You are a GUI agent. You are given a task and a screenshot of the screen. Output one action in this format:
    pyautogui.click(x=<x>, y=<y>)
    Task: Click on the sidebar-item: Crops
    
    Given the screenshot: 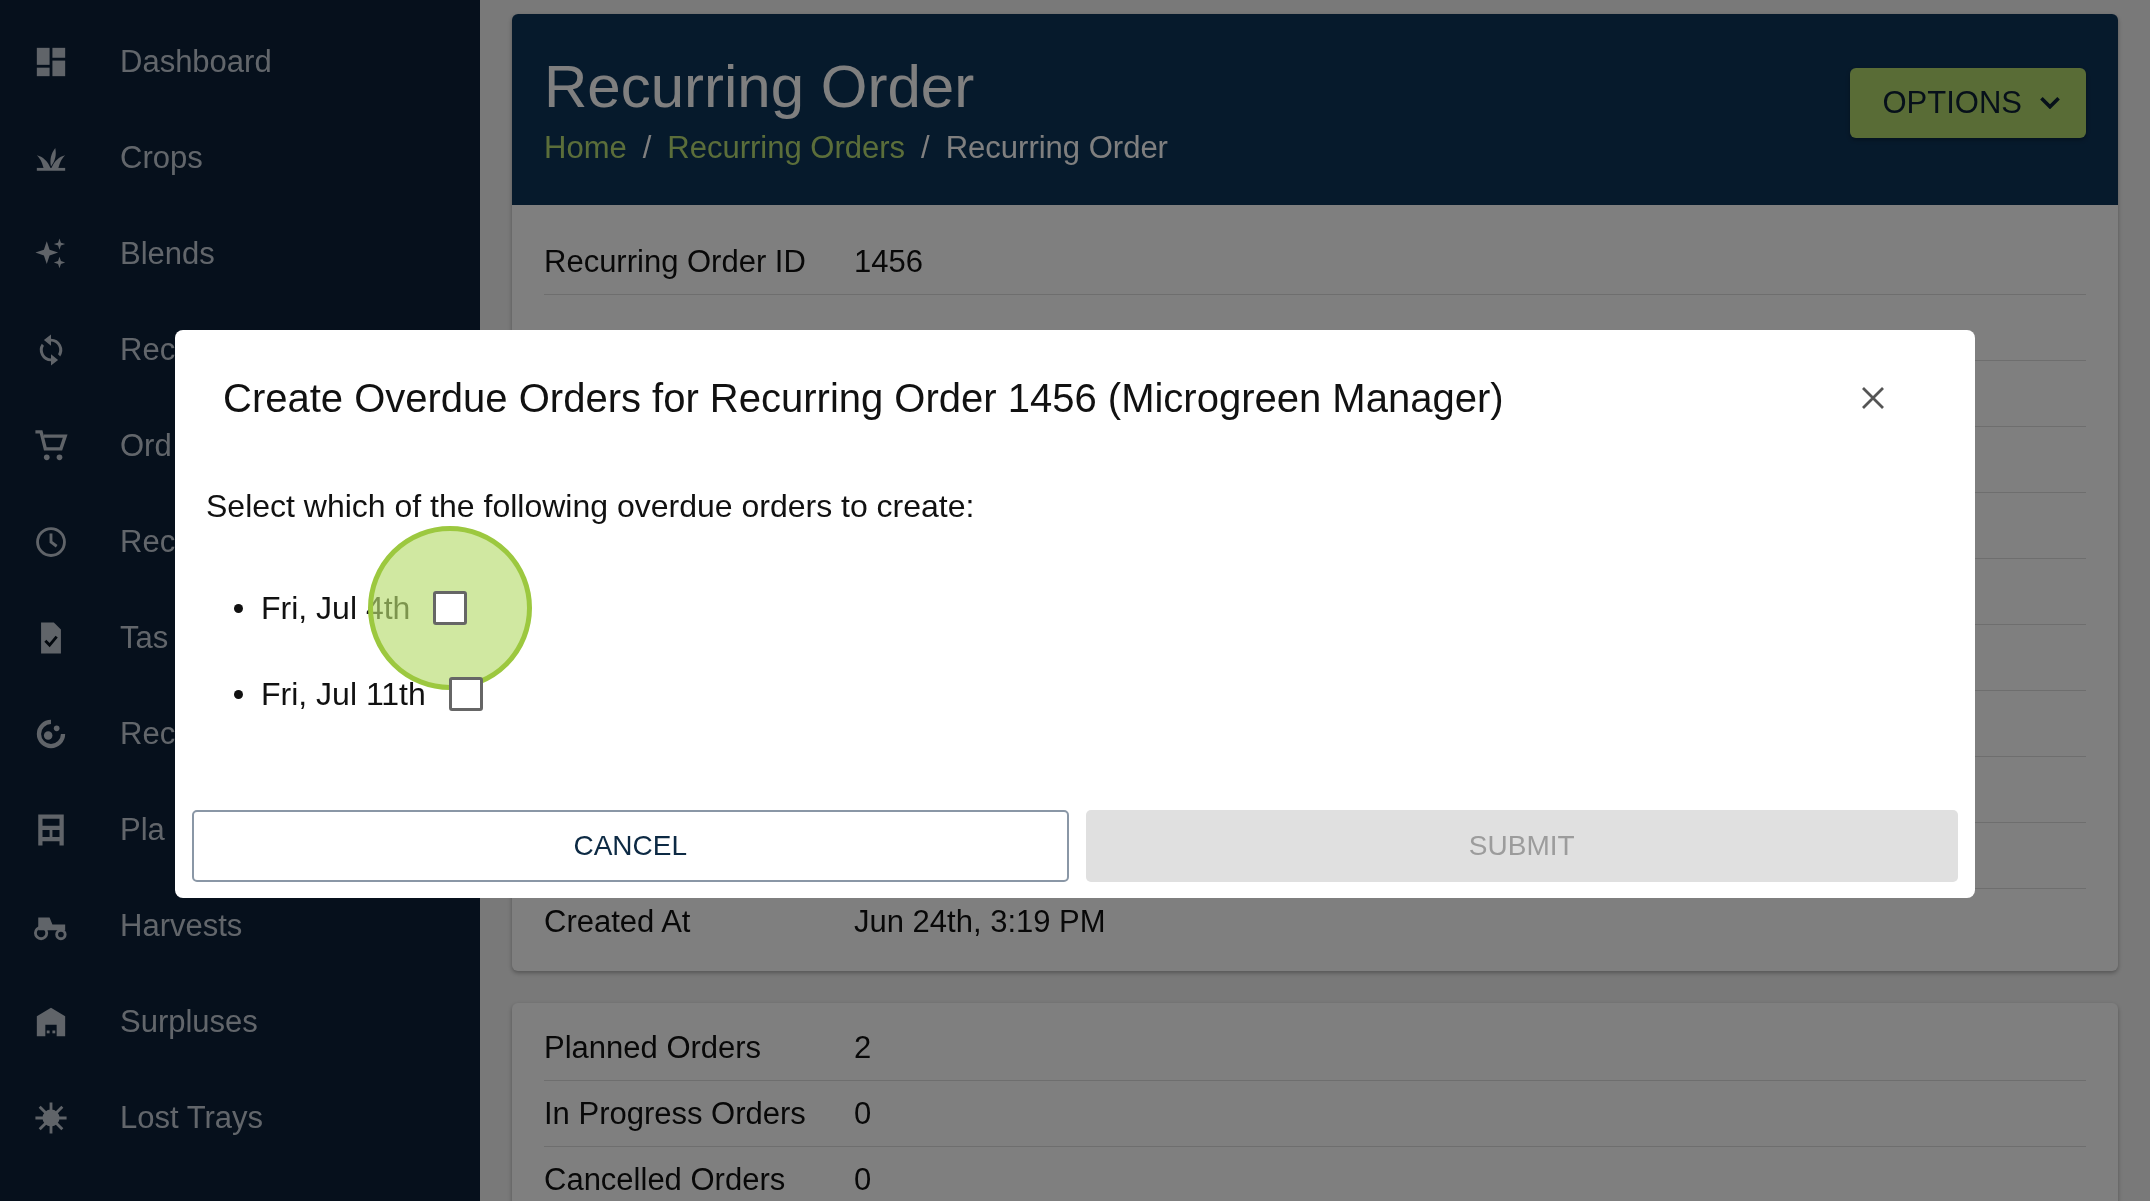 What is the action you would take?
    pyautogui.click(x=161, y=158)
    